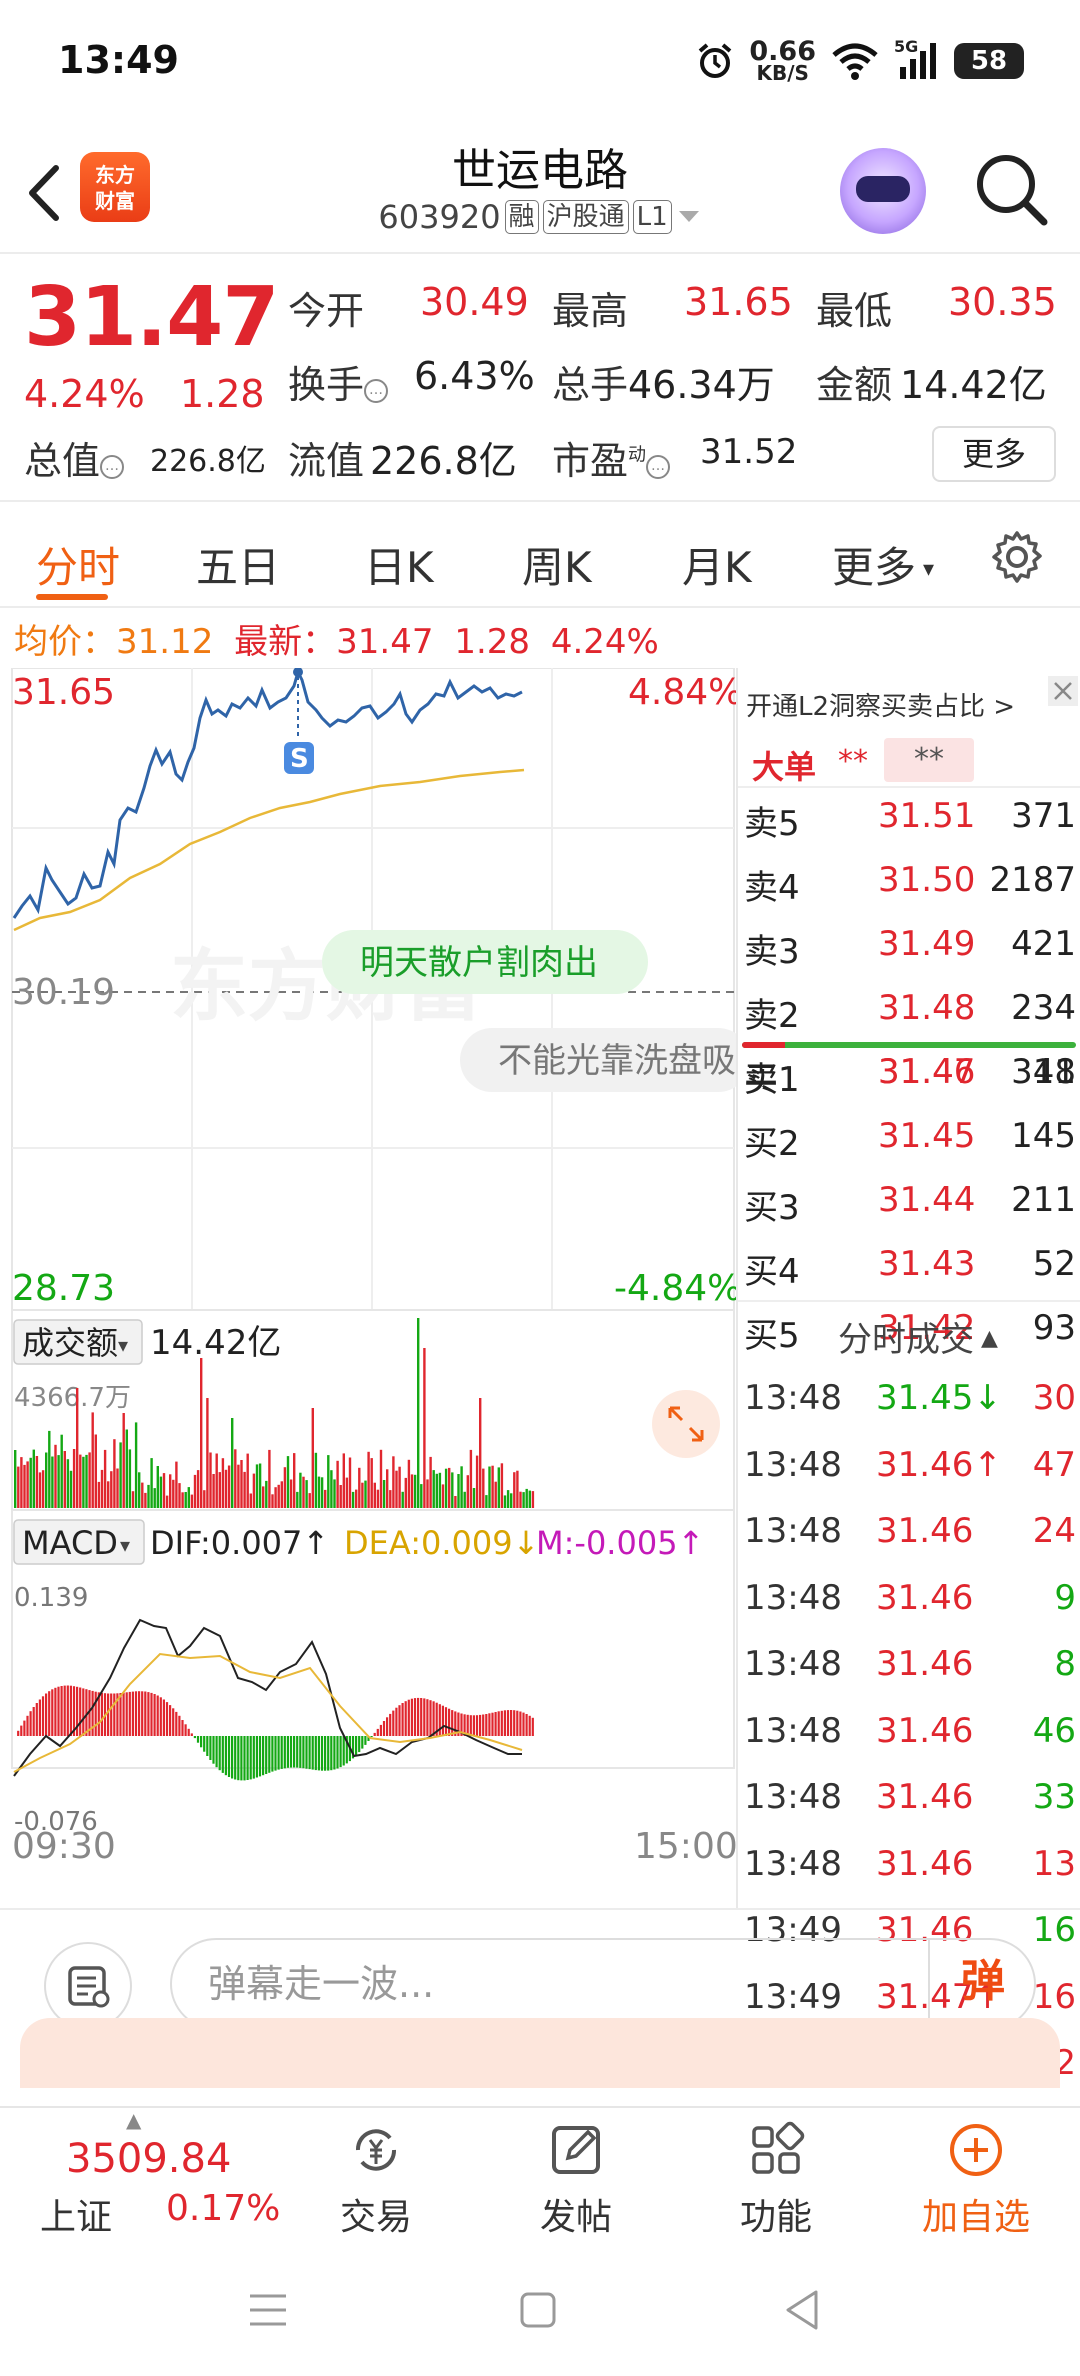  Describe the element at coordinates (909, 1076) in the screenshot. I see `bid-row: 买1 31.46 18` at that location.